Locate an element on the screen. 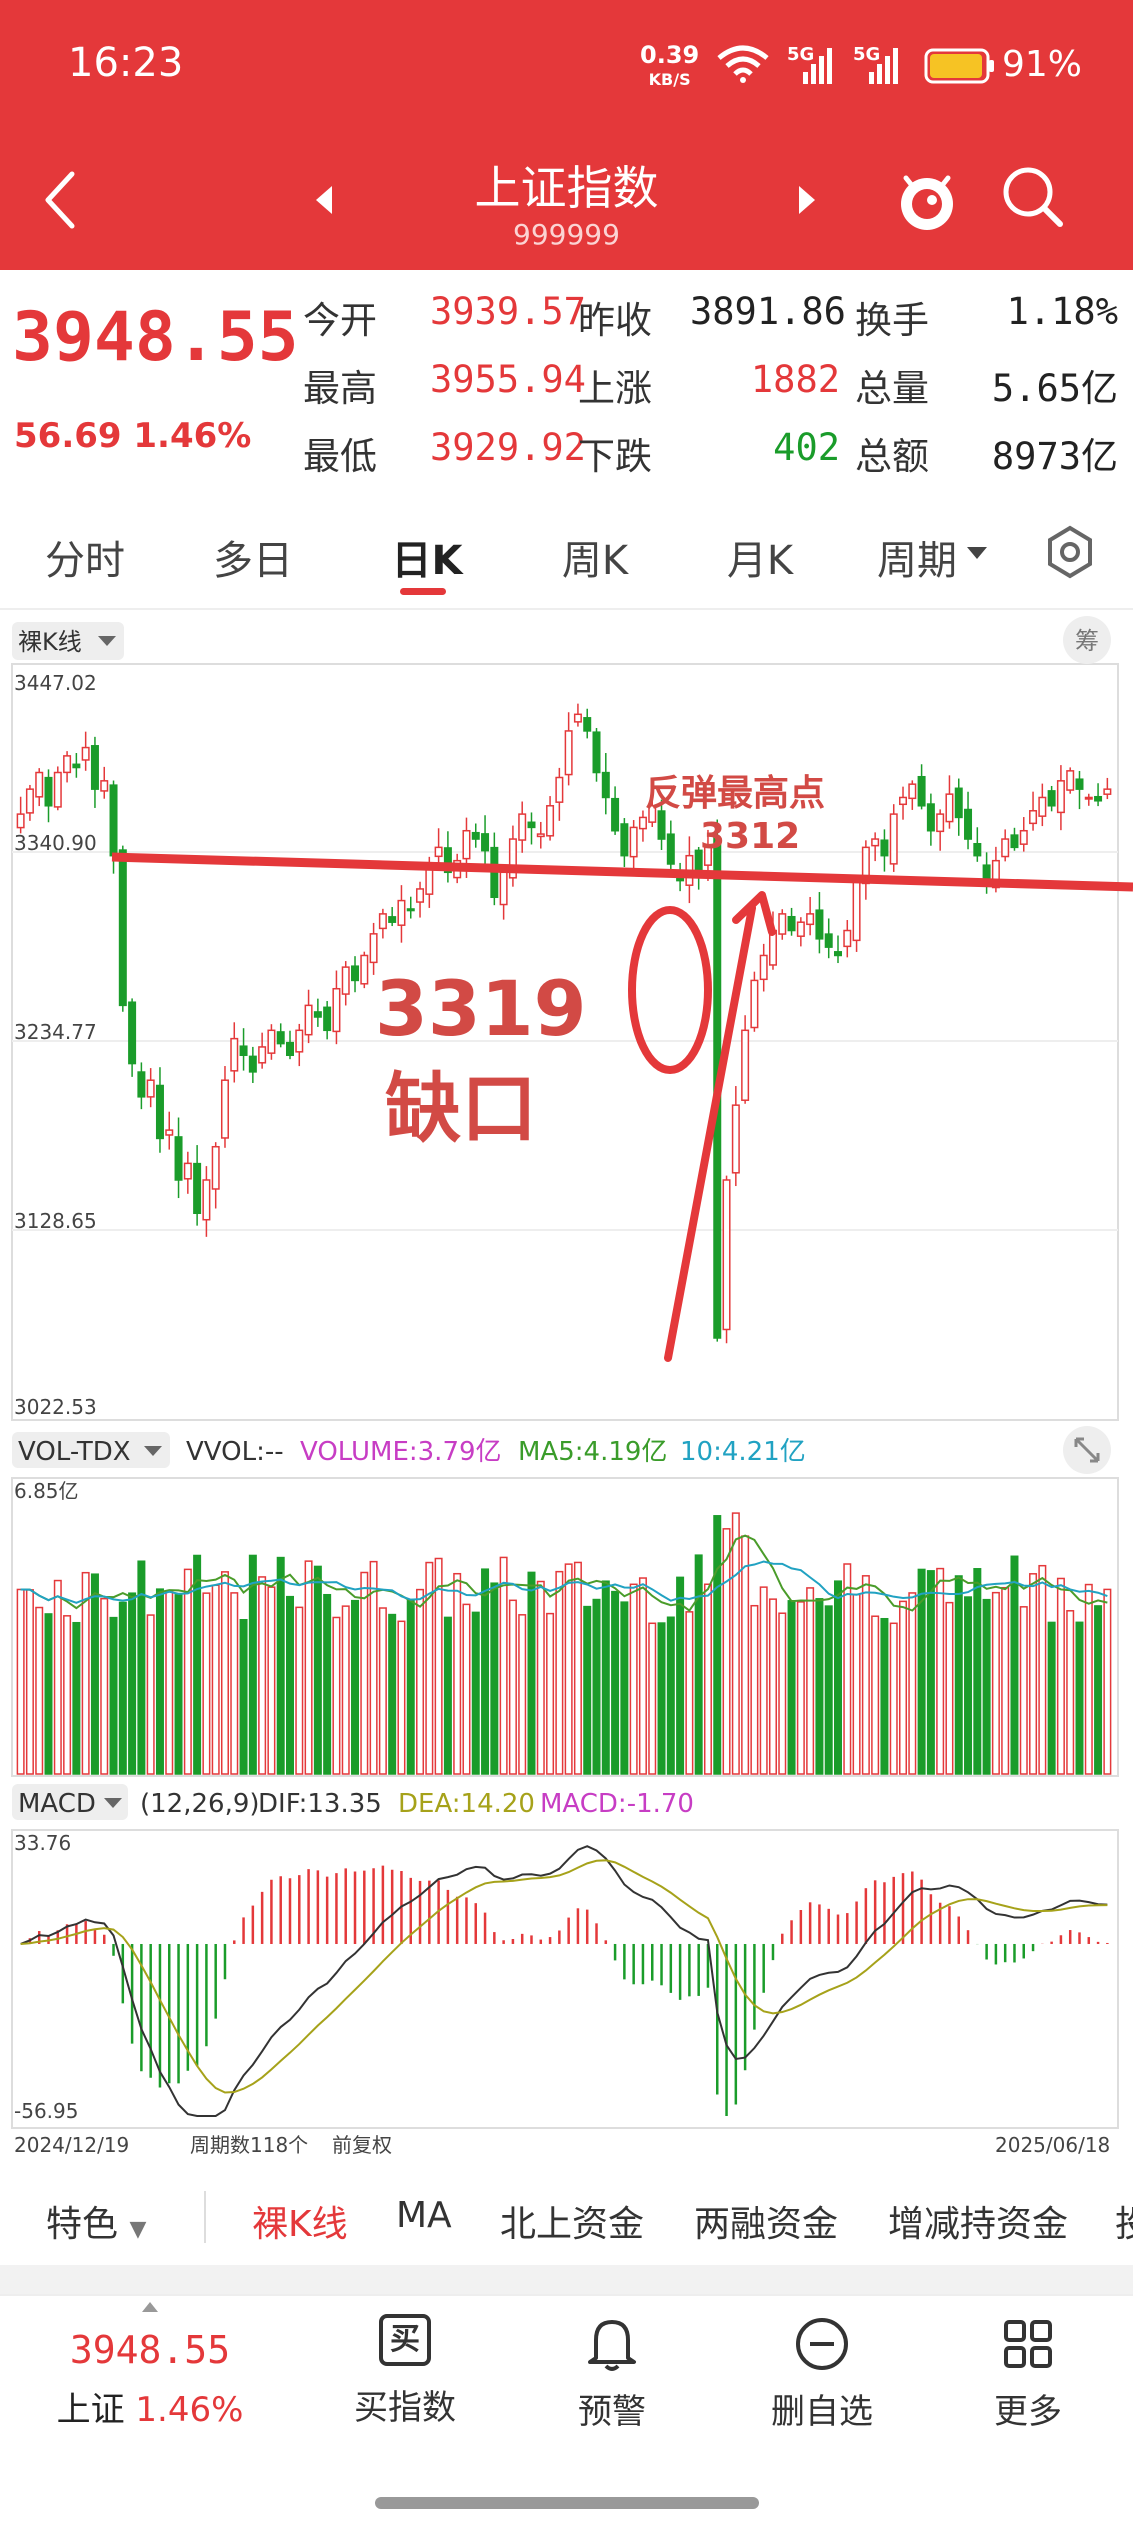 The image size is (1133, 2532). vol-indicator-label: VOL-TDX is located at coordinates (74, 1452).